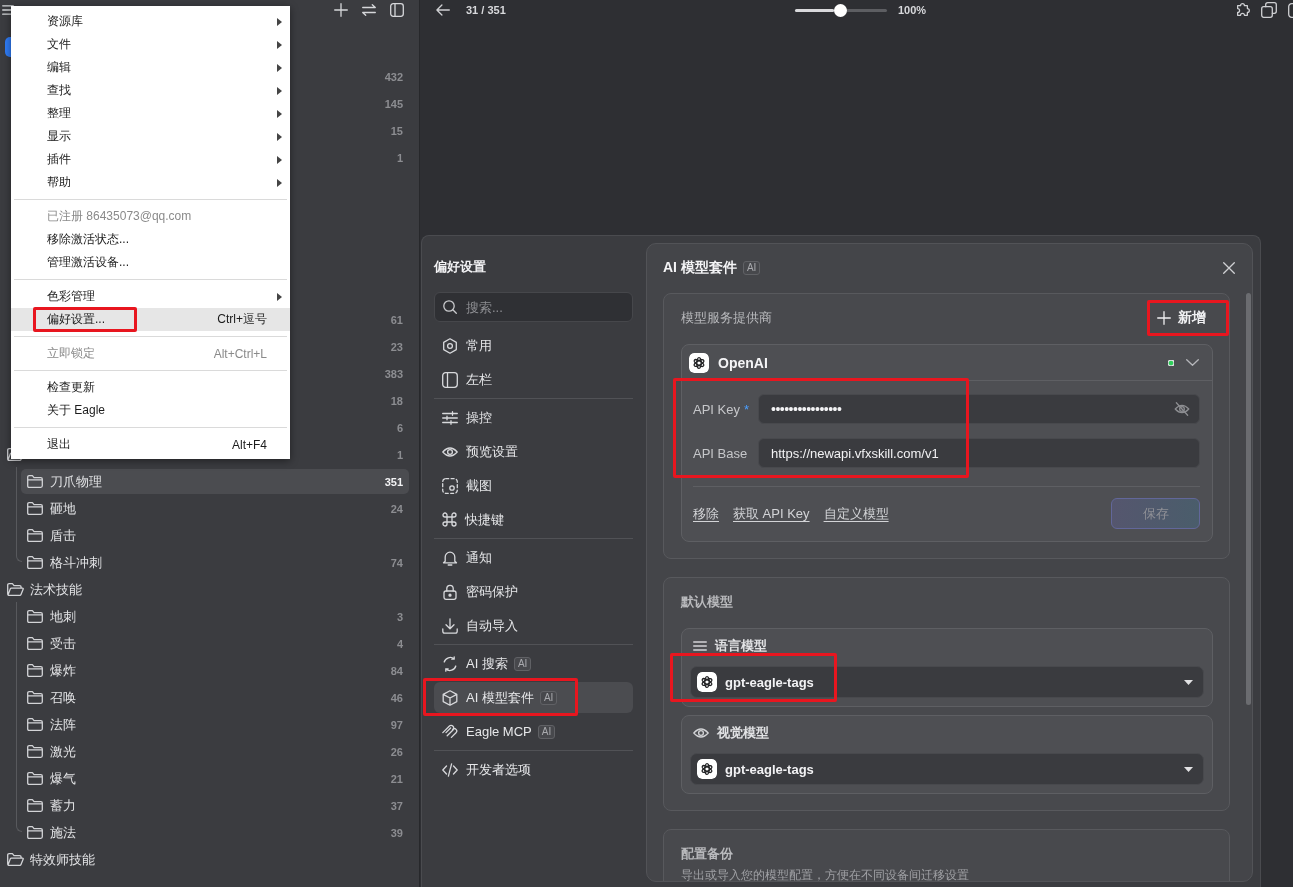 Image resolution: width=1293 pixels, height=887 pixels. Describe the element at coordinates (700, 268) in the screenshot. I see `panel-title: AI 模型套件` at that location.